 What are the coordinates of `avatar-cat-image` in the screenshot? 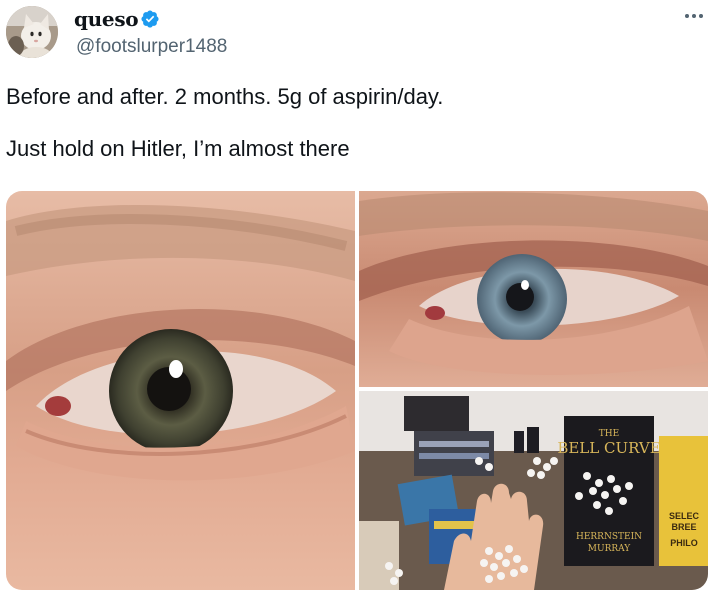 It's located at (32, 32).